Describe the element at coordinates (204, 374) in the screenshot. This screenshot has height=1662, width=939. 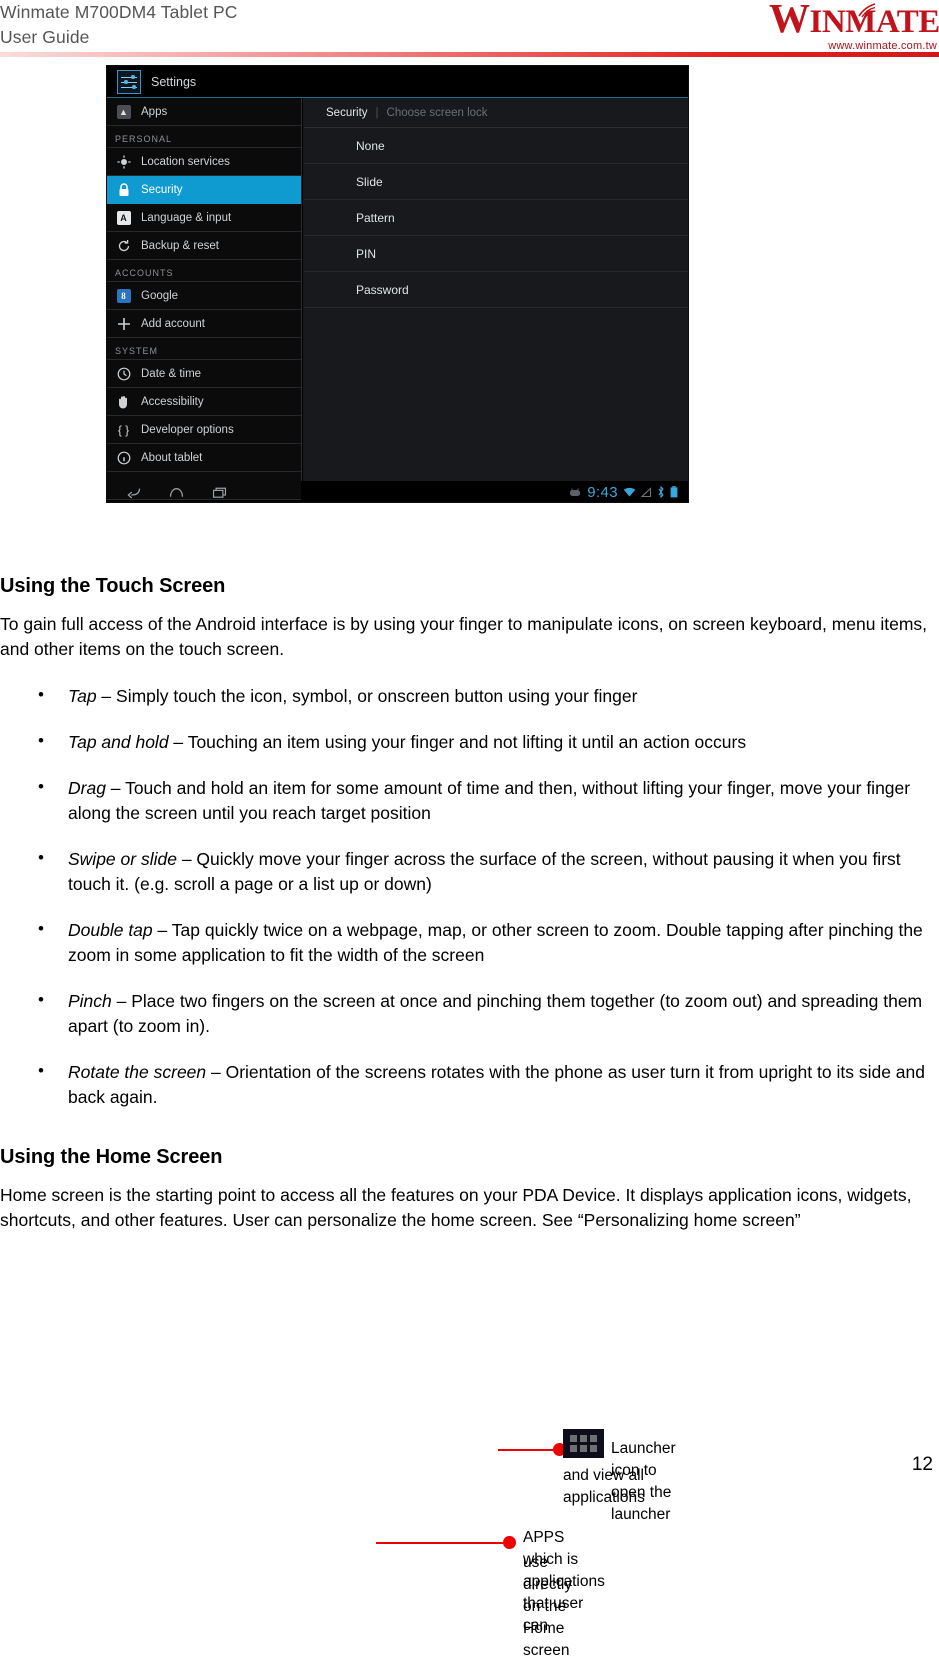
I see `sidebar-item-date-and-time: Date & time` at that location.